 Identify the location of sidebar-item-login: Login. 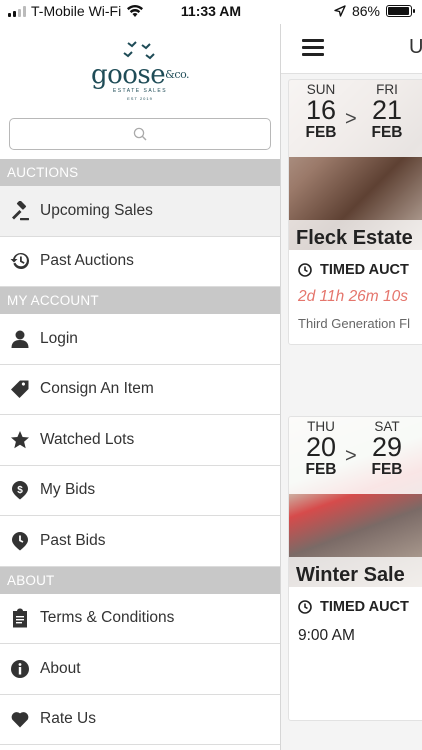
(140, 339).